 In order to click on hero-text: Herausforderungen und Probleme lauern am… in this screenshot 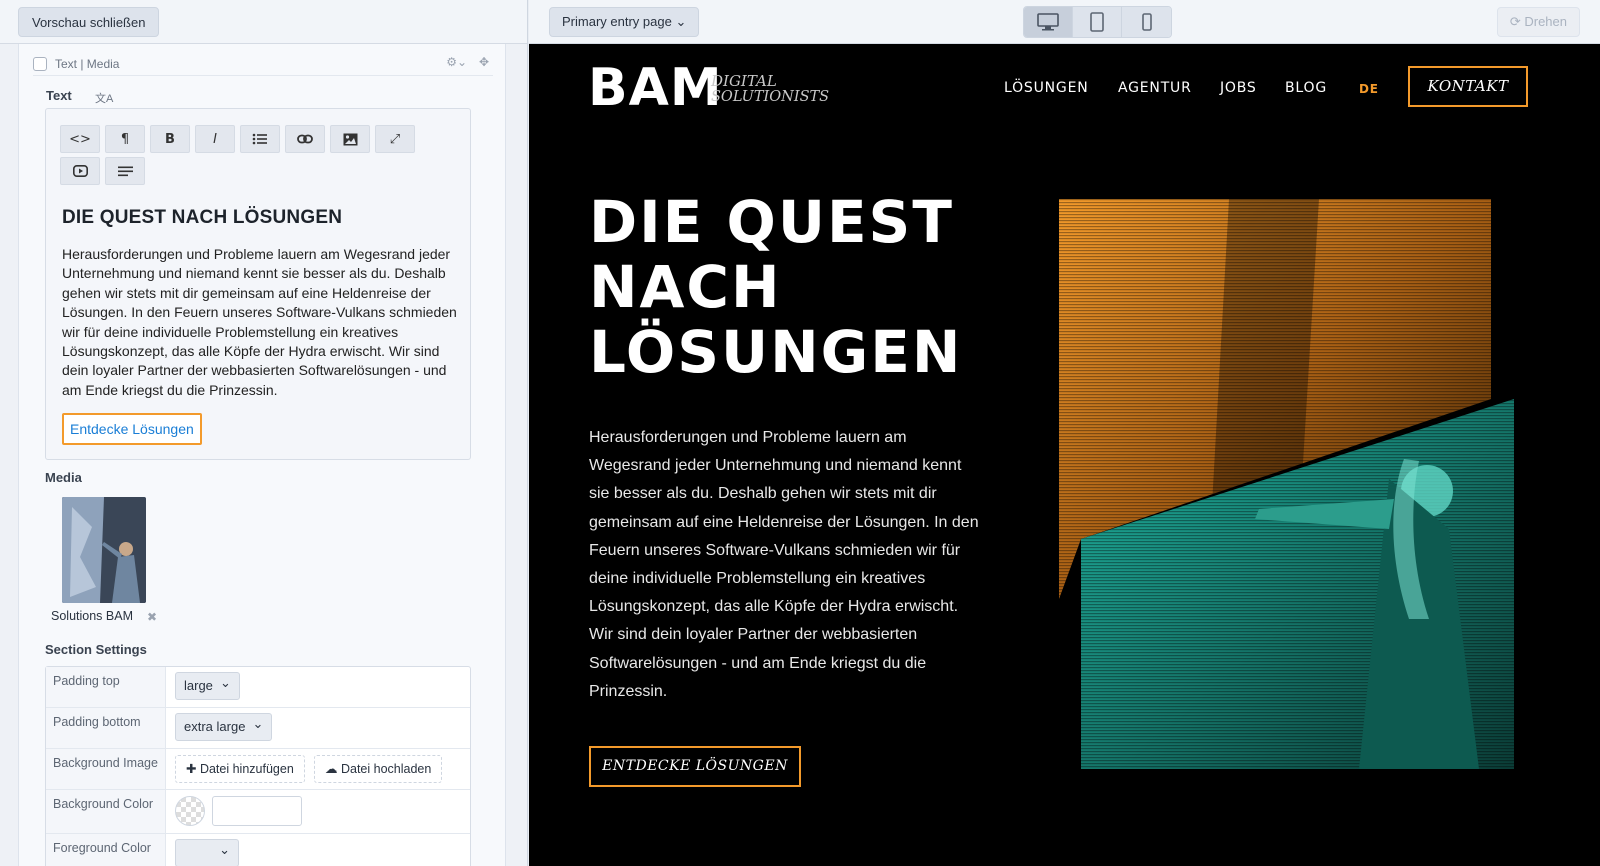, I will do `click(784, 564)`.